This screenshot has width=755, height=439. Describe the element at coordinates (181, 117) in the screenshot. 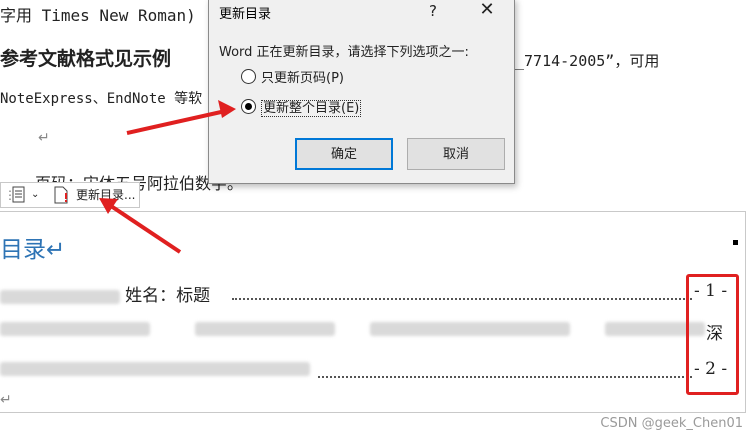

I see `arrow-to-radio` at that location.